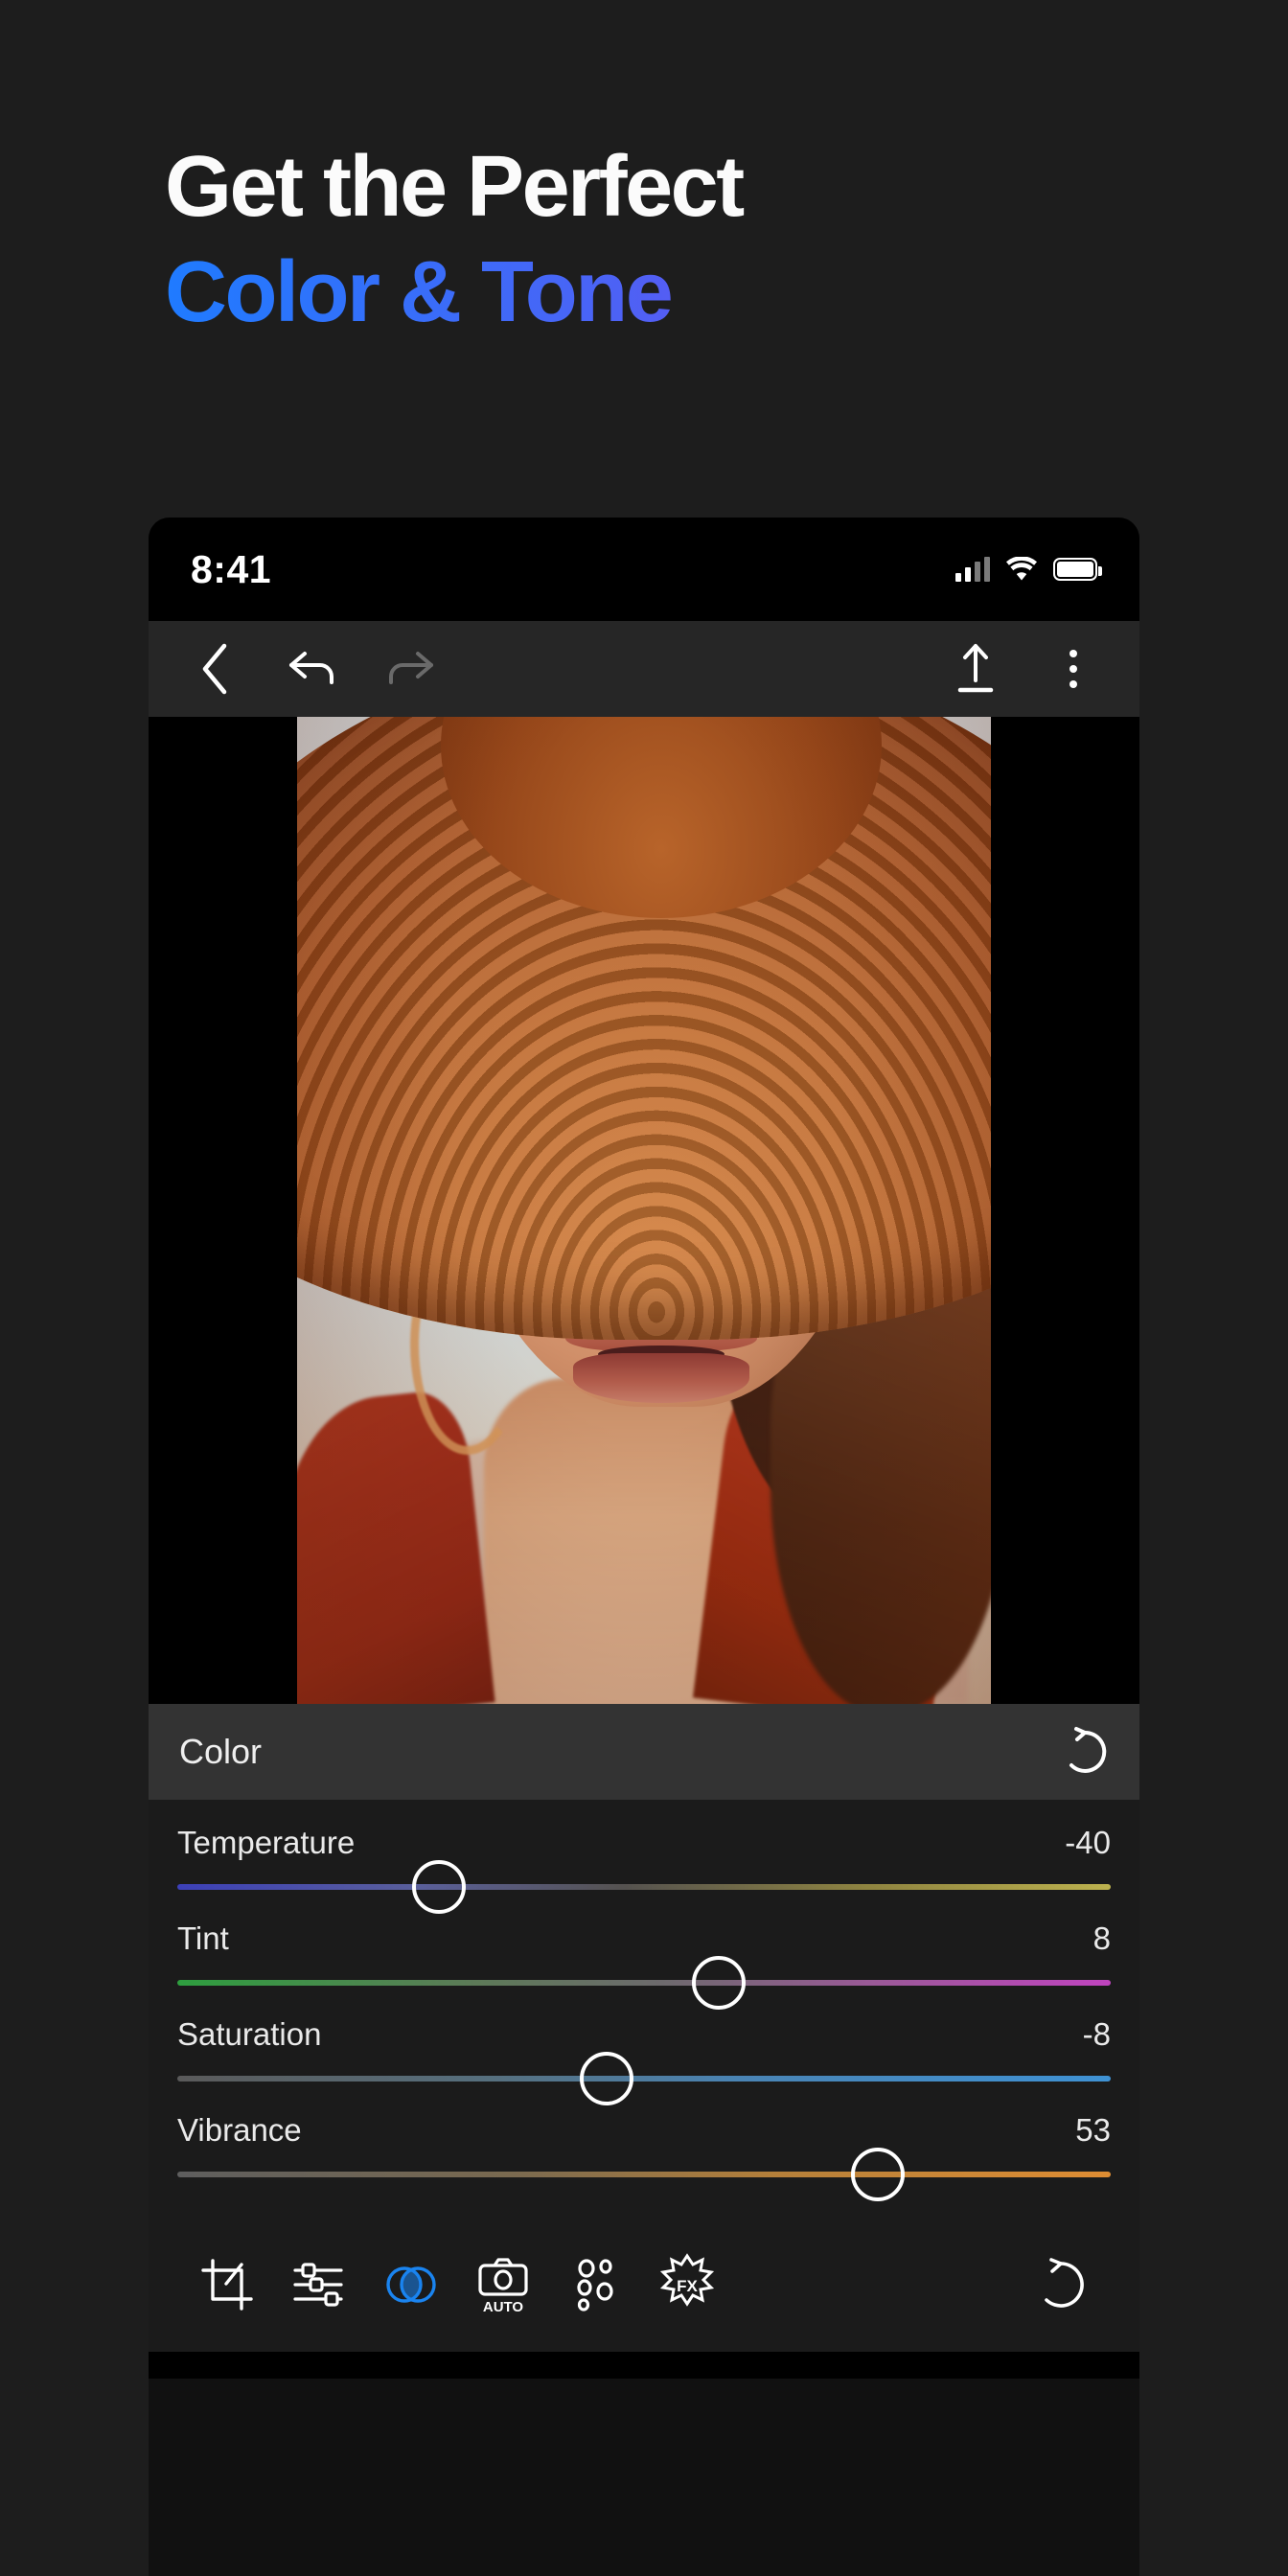 The height and width of the screenshot is (2576, 1288). Describe the element at coordinates (249, 2034) in the screenshot. I see `slider-label: Saturation` at that location.